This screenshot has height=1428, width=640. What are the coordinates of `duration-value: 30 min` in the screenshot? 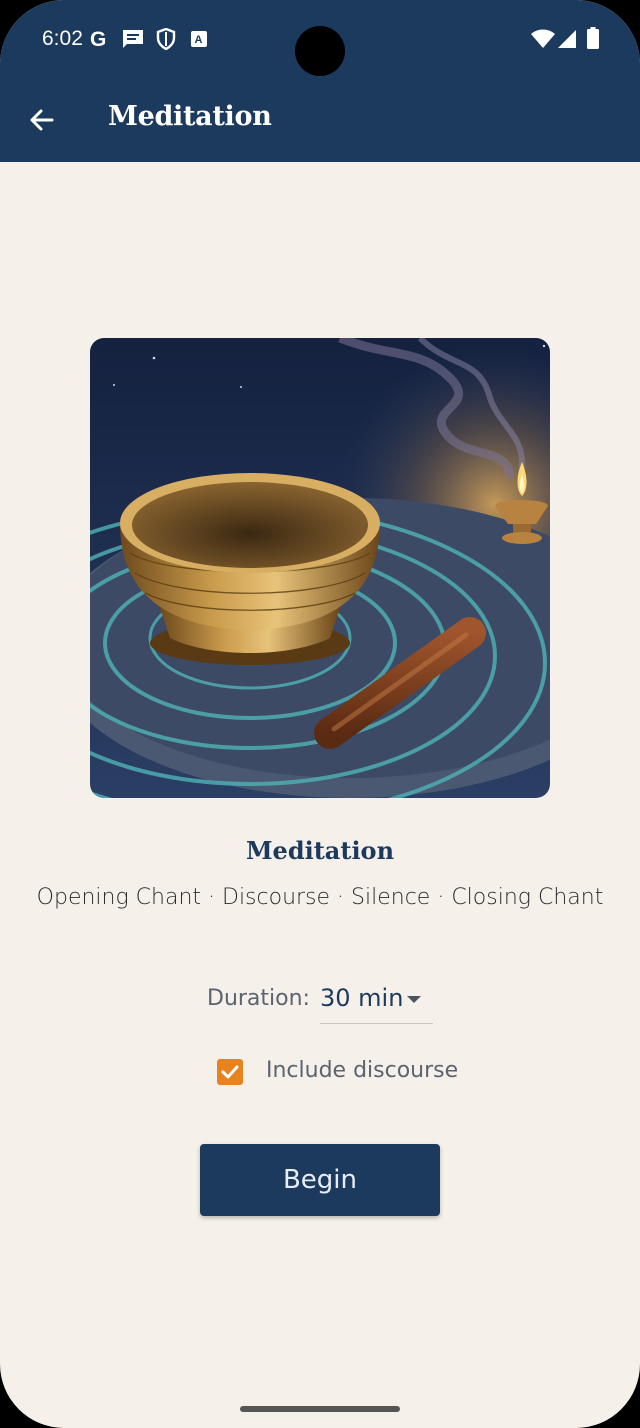 It's located at (362, 998).